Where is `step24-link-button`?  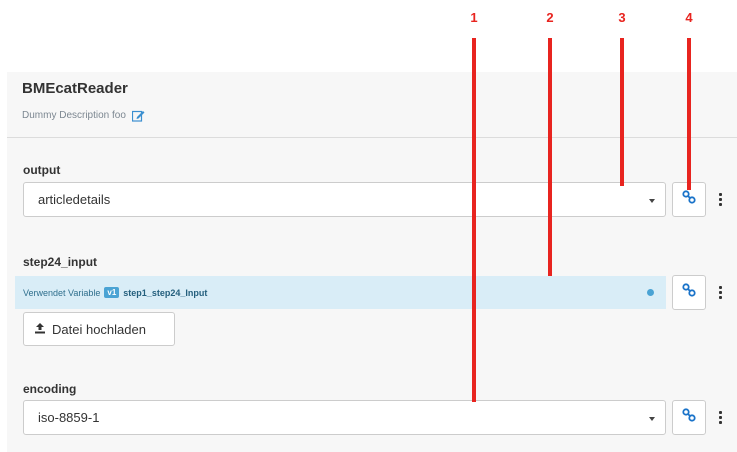
step24-link-button is located at coordinates (689, 292).